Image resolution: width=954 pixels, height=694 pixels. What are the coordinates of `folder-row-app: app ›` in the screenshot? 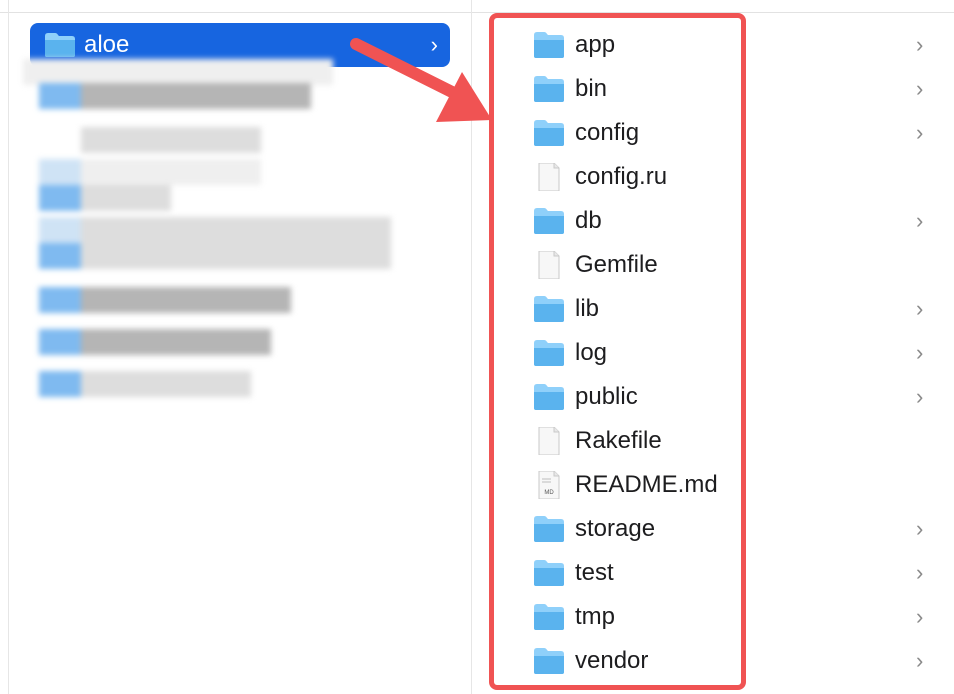 It's located at (713, 45).